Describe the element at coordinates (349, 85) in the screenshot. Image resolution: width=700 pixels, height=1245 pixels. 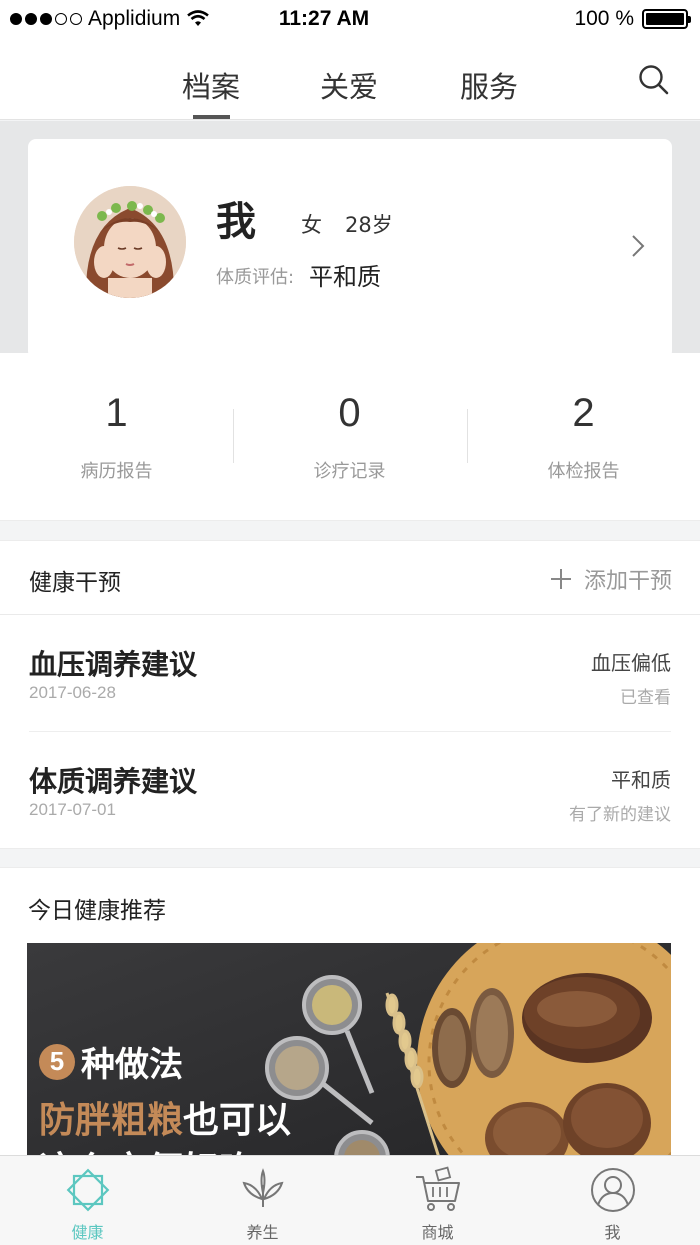
I see `tab-care: 关爱` at that location.